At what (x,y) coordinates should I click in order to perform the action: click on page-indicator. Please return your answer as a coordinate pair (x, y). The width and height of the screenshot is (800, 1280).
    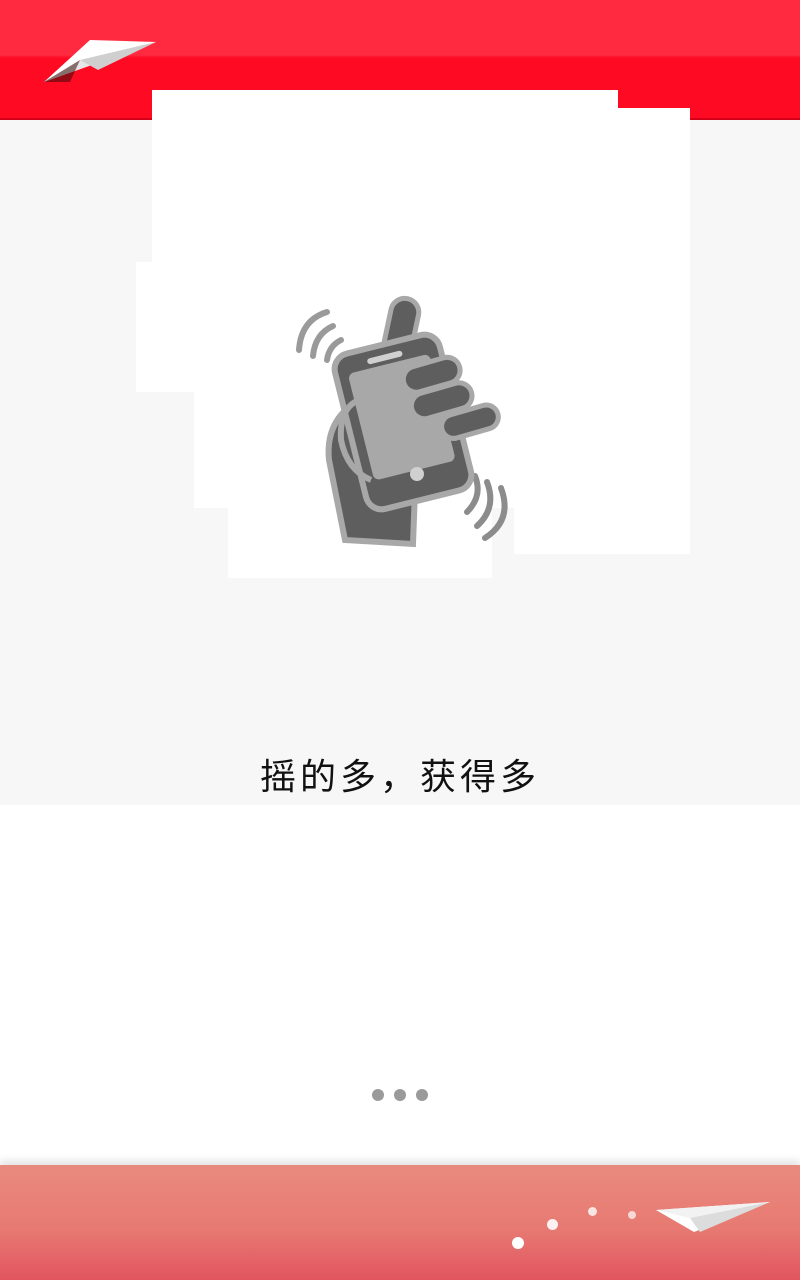
    Looking at the image, I should click on (400, 1095).